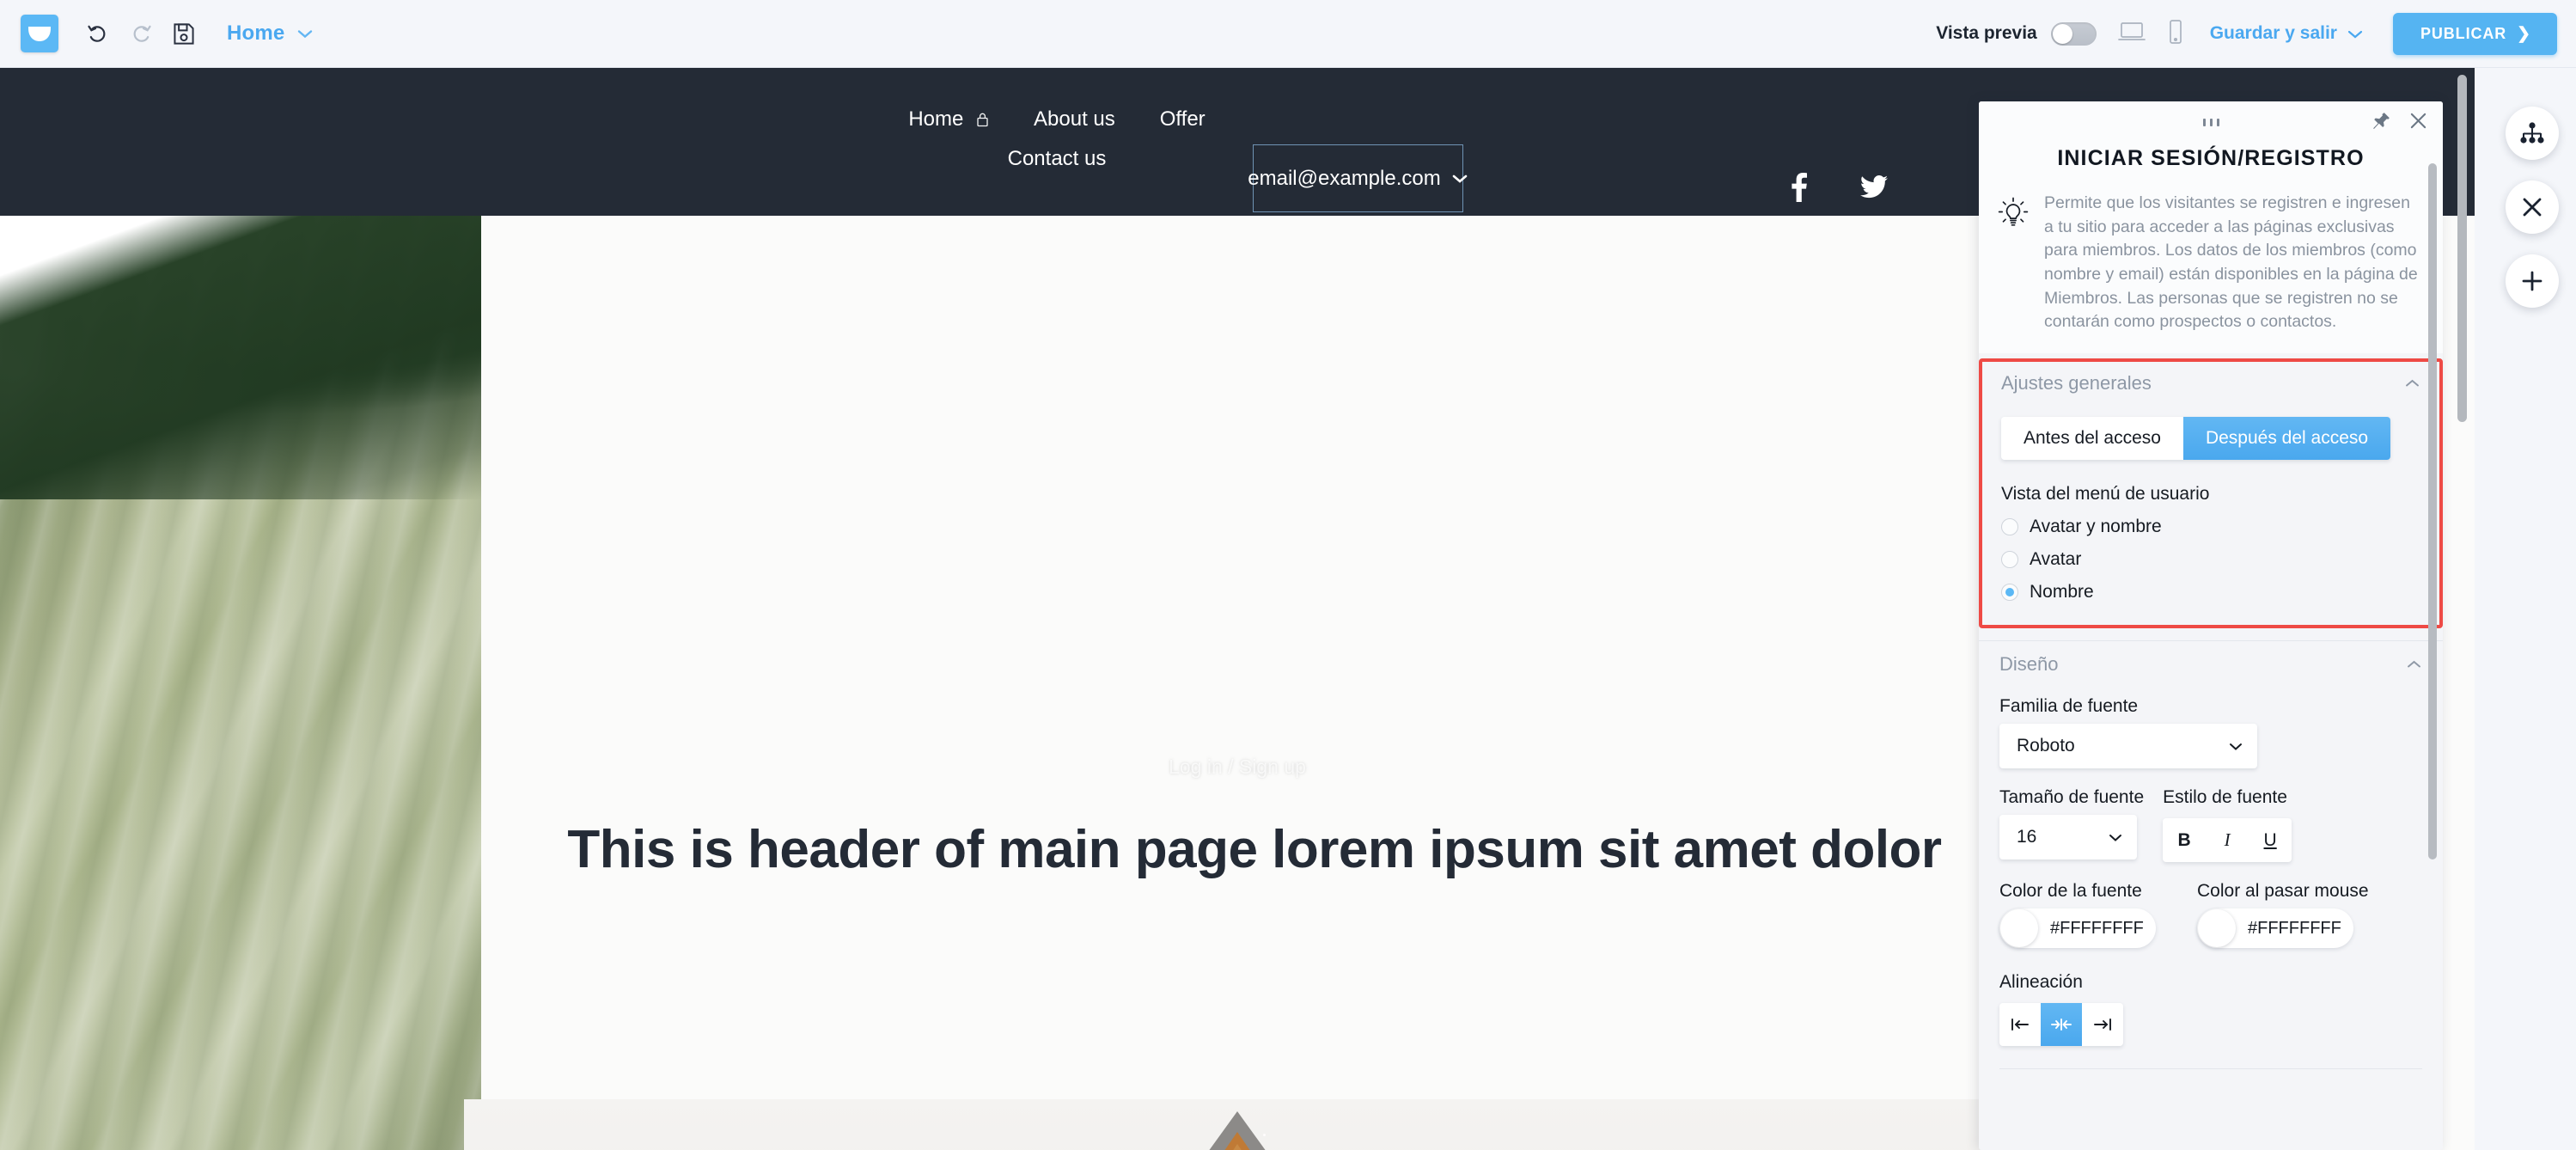 This screenshot has width=2576, height=1150. I want to click on mobile-icon, so click(2175, 31).